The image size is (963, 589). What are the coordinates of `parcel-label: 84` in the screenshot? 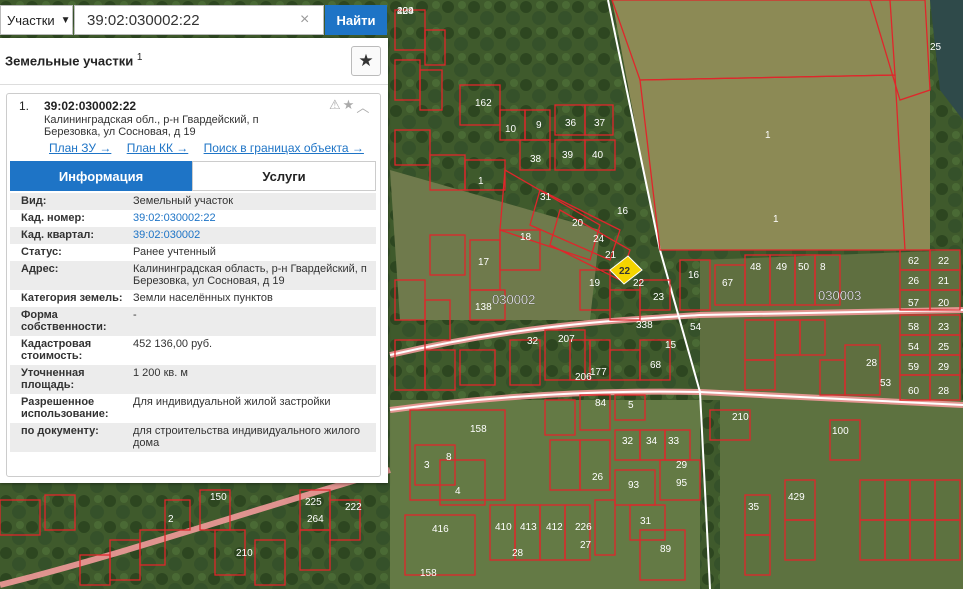 It's located at (601, 403).